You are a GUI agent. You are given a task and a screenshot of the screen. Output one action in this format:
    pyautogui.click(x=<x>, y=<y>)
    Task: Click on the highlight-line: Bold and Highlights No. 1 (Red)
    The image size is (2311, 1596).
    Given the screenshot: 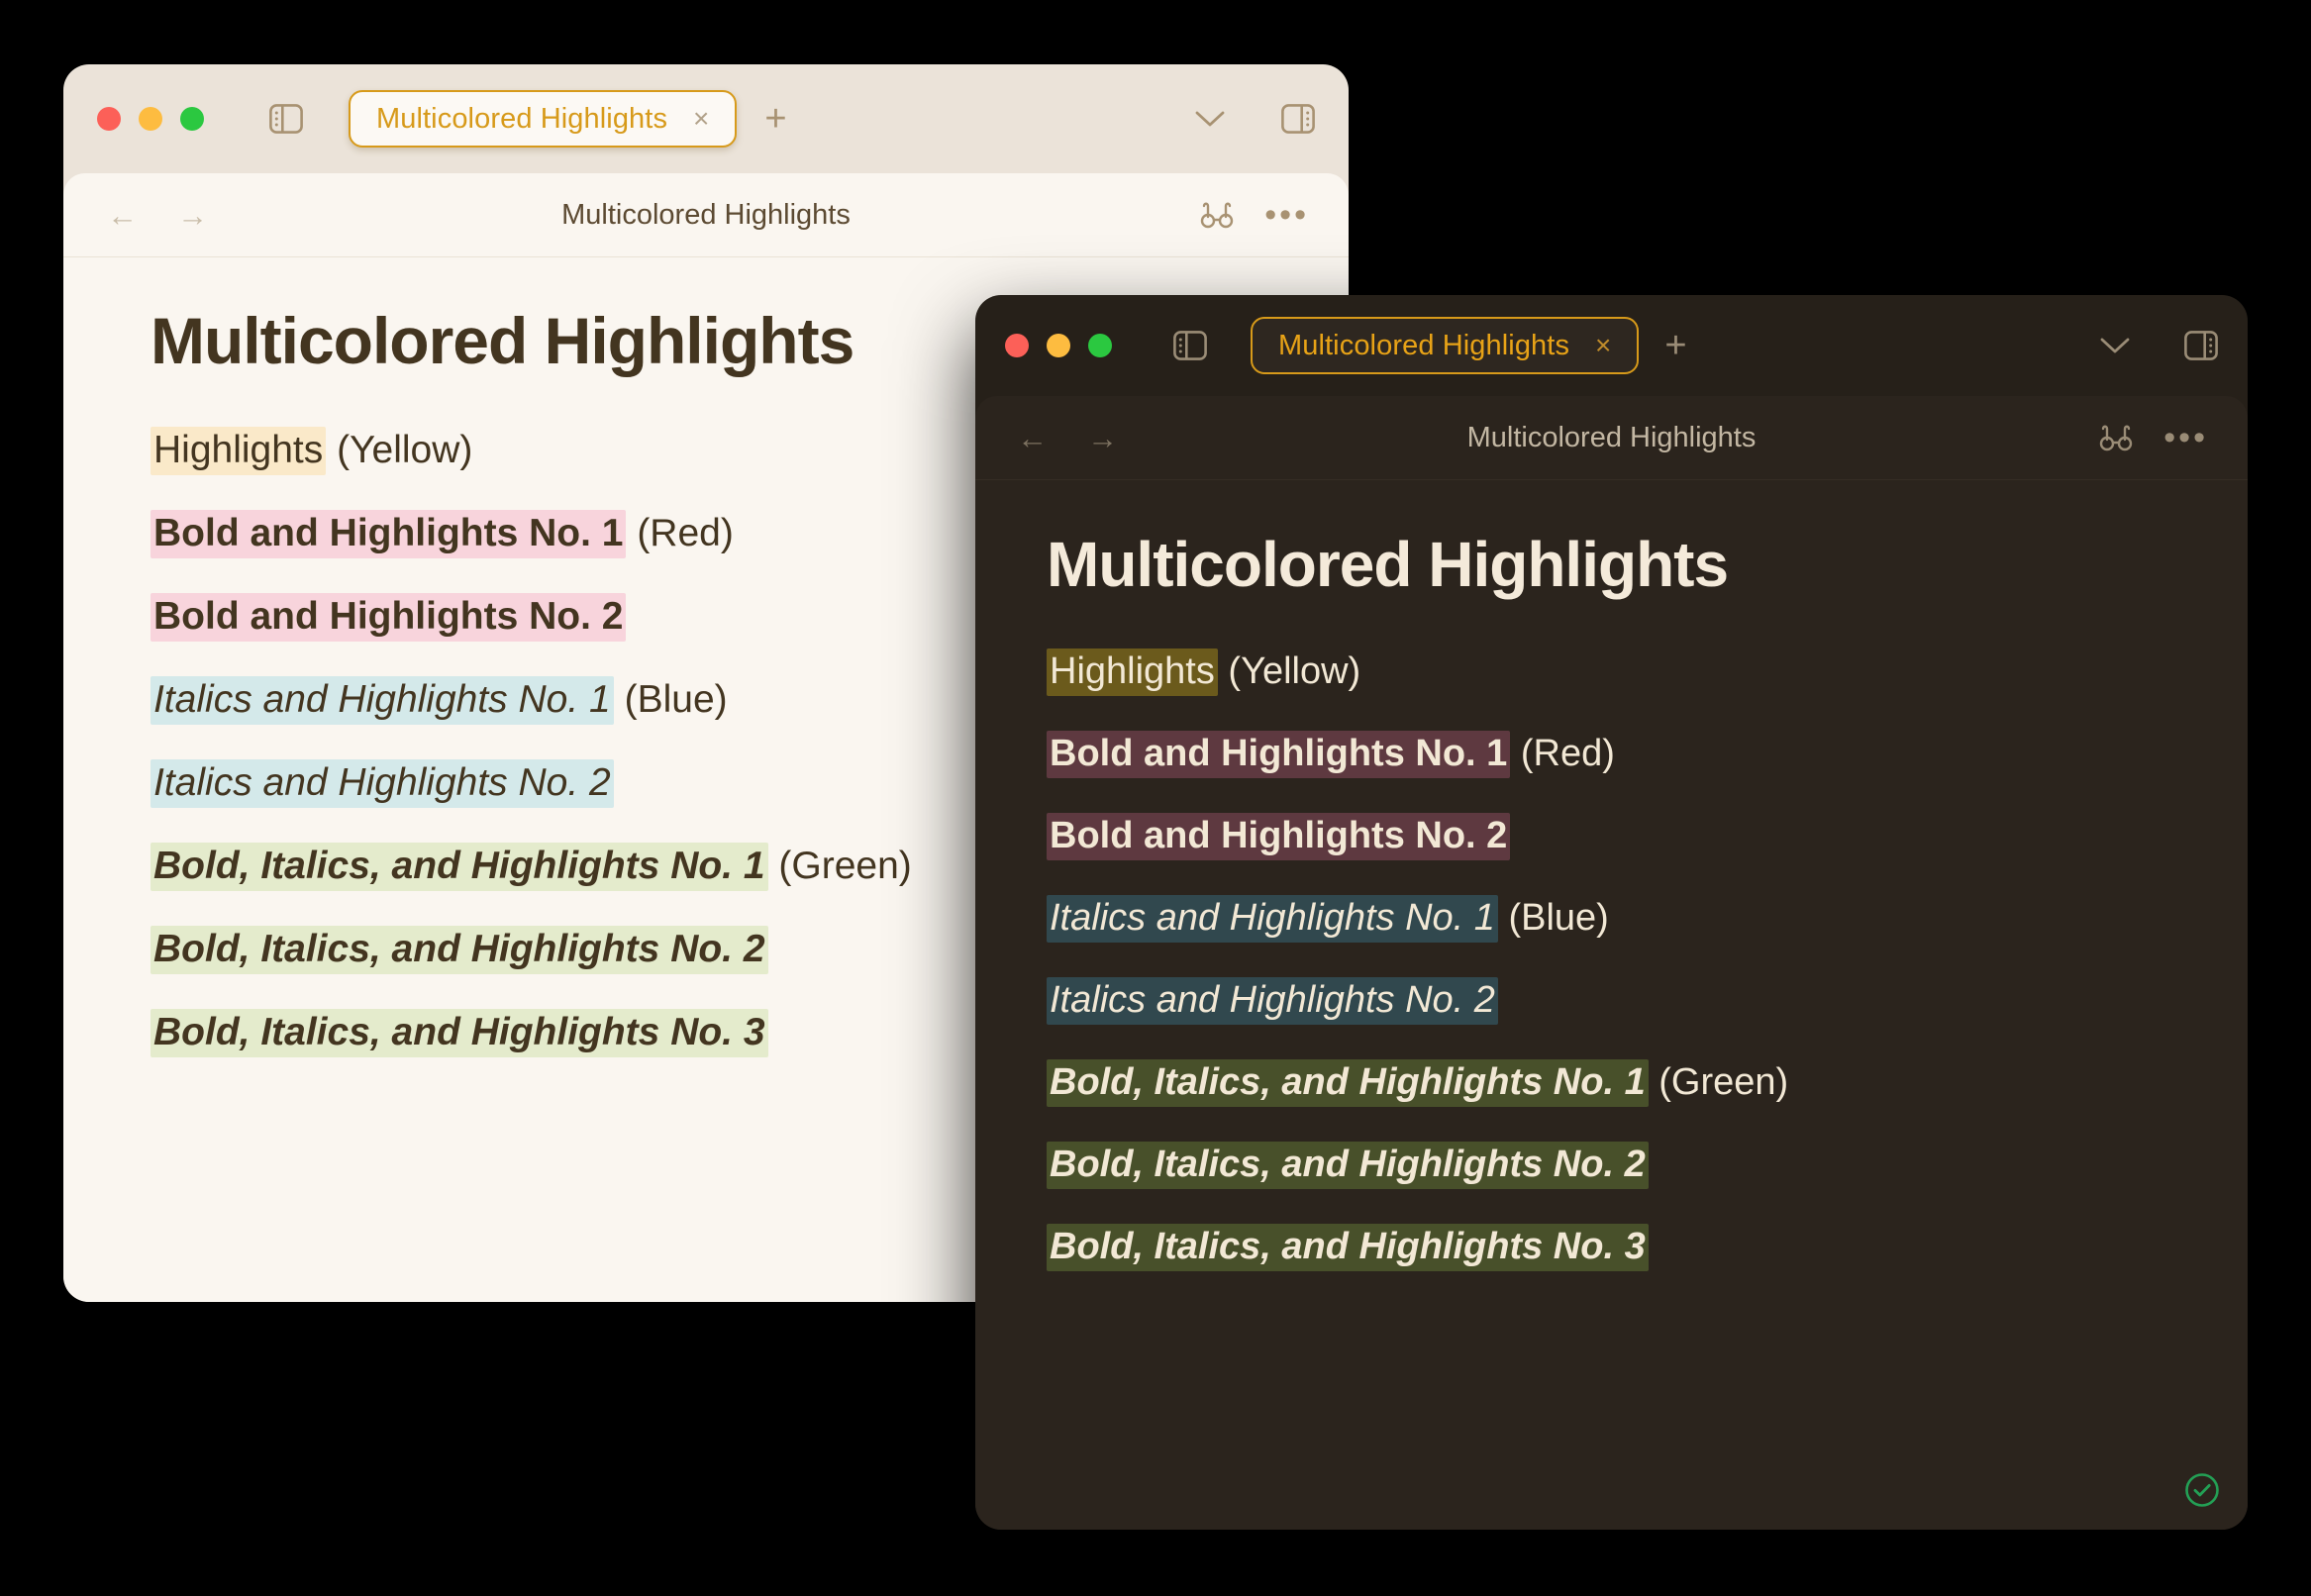 What is the action you would take?
    pyautogui.click(x=1647, y=755)
    